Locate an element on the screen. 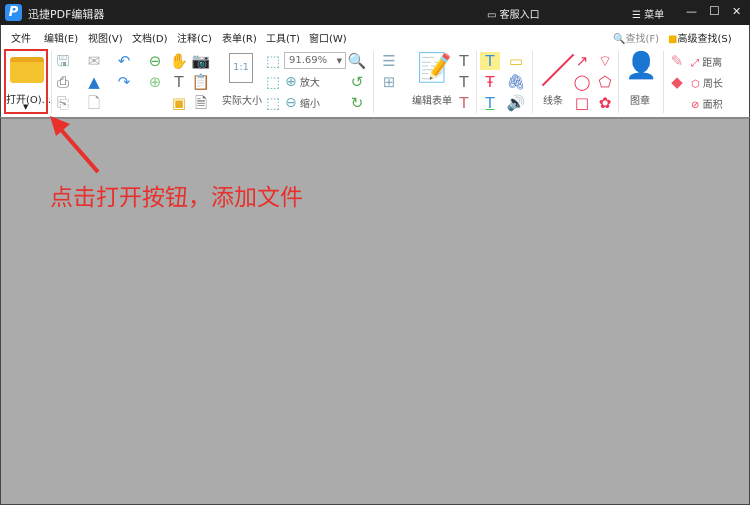 The width and height of the screenshot is (750, 505). sound-icon: 🔊 is located at coordinates (516, 103).